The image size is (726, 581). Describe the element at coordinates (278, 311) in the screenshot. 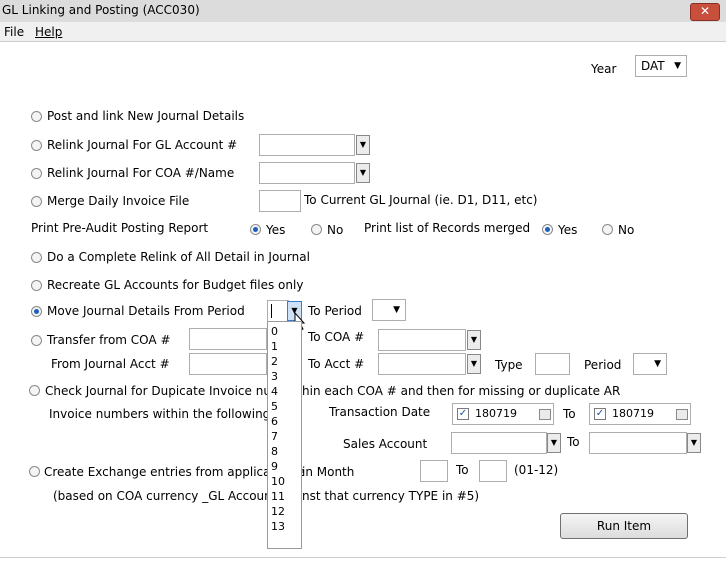

I see `from-period-combo` at that location.